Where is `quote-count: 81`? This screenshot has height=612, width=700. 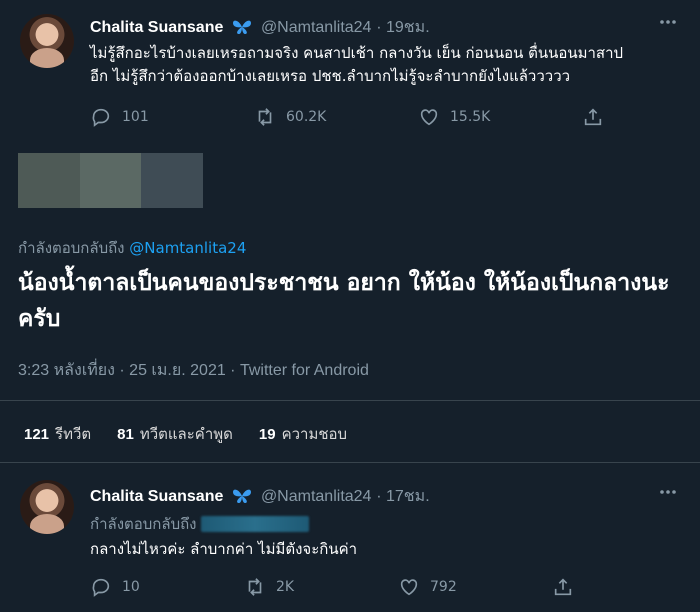 quote-count: 81 is located at coordinates (125, 434).